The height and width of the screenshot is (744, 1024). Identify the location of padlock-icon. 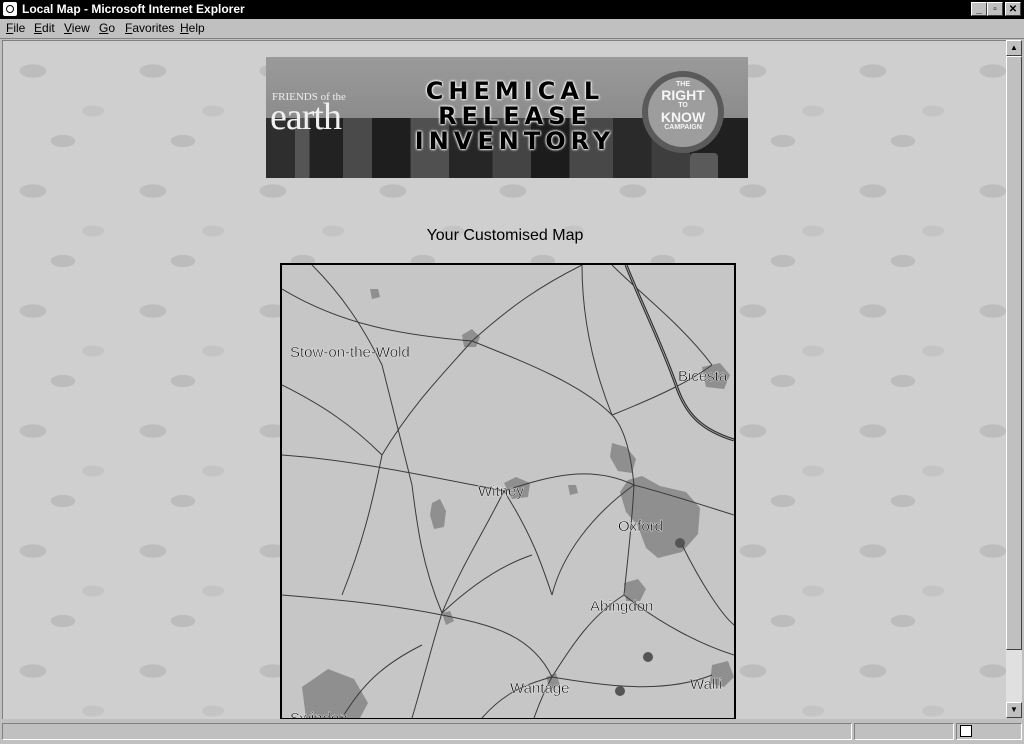
(704, 165).